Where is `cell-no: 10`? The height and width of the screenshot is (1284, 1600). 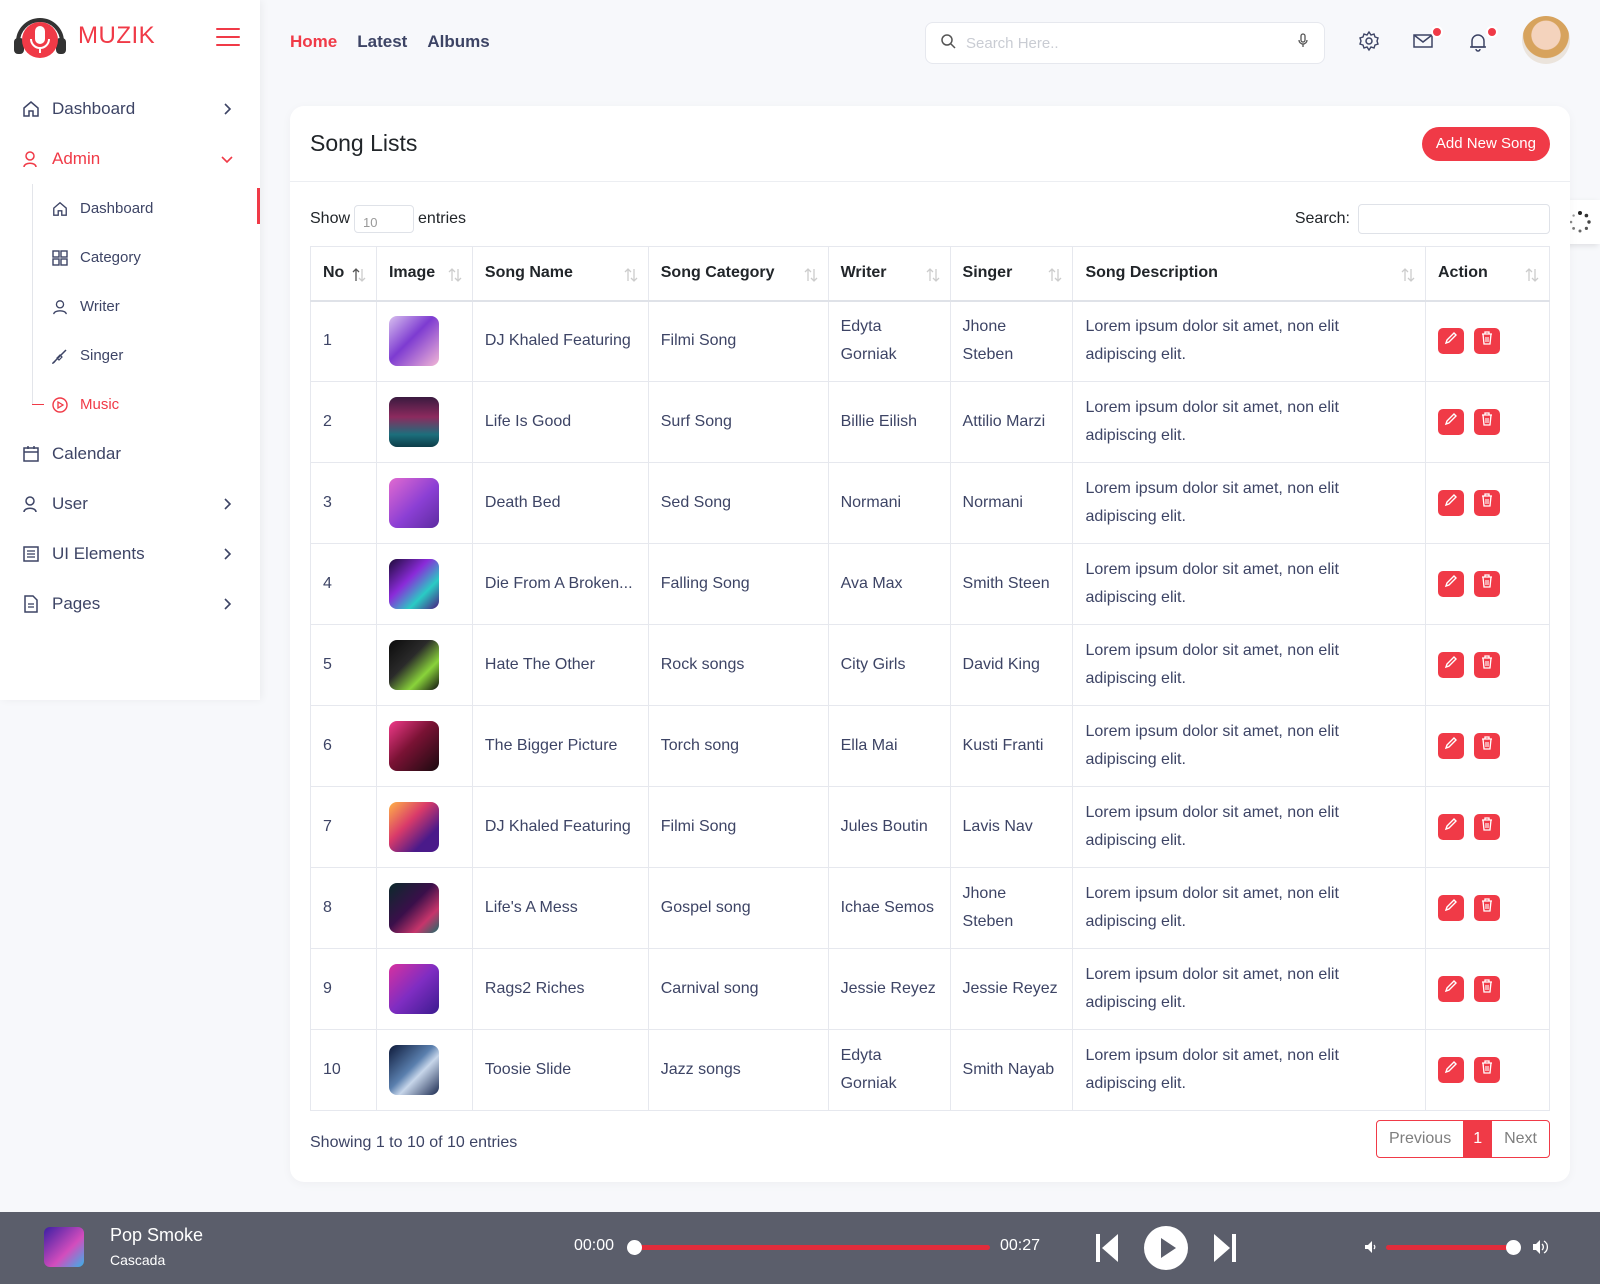 cell-no: 10 is located at coordinates (343, 1070).